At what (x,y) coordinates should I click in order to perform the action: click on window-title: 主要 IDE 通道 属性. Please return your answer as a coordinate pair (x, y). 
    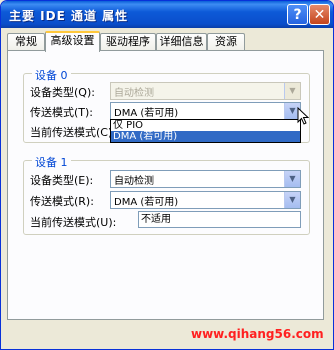
    Looking at the image, I should click on (69, 16).